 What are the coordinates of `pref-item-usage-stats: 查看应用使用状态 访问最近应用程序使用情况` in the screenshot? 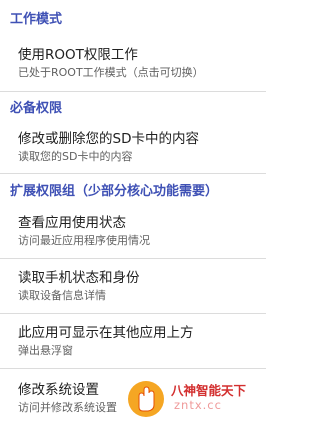 It's located at (133, 231).